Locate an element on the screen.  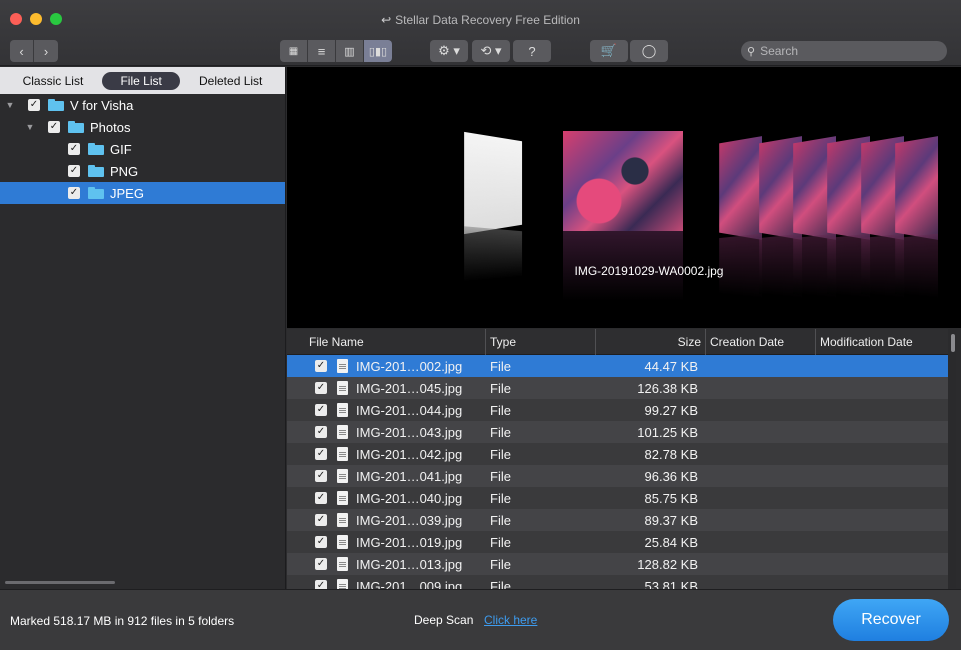
search-box: ⚲ is located at coordinates (844, 51).